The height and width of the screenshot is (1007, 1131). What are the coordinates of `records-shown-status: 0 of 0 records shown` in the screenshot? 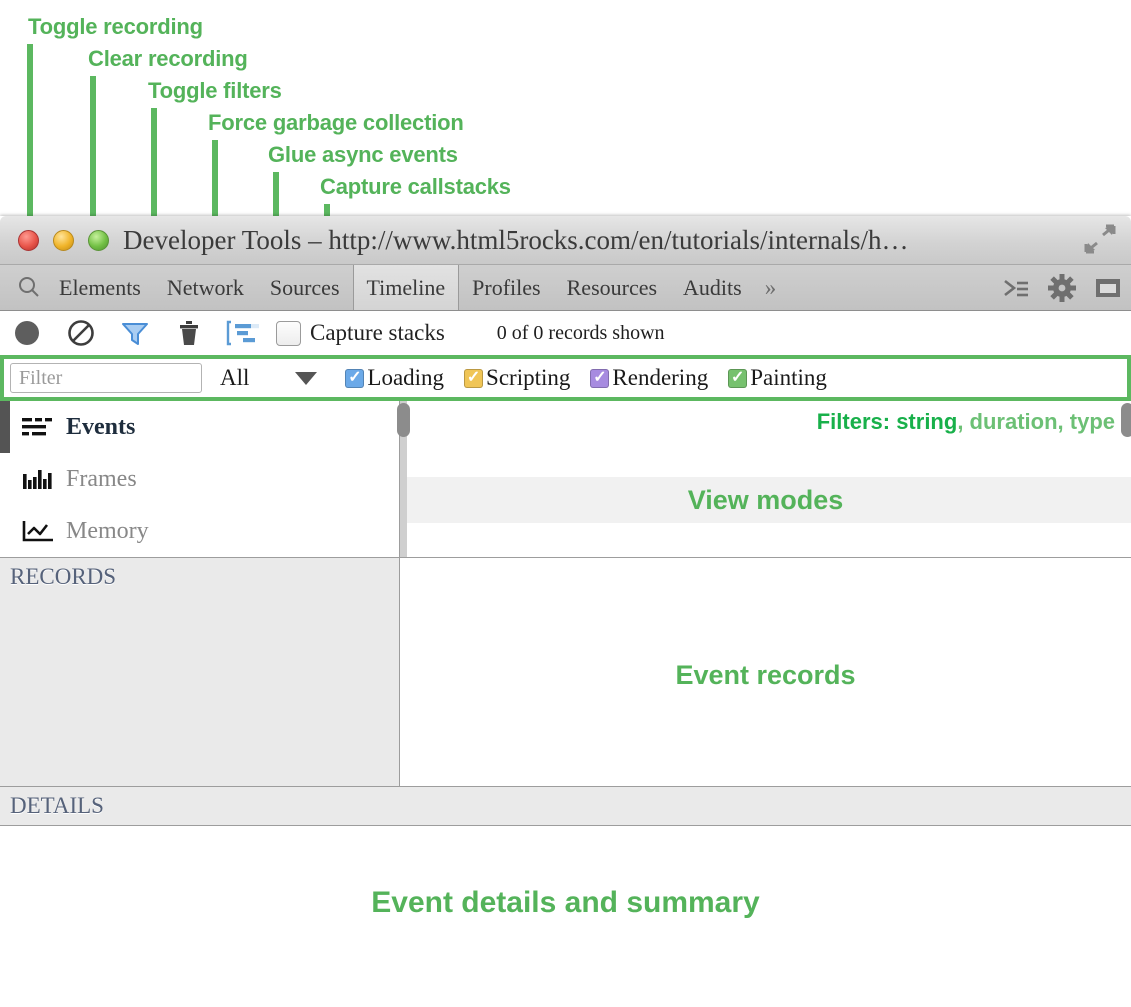 It's located at (580, 332).